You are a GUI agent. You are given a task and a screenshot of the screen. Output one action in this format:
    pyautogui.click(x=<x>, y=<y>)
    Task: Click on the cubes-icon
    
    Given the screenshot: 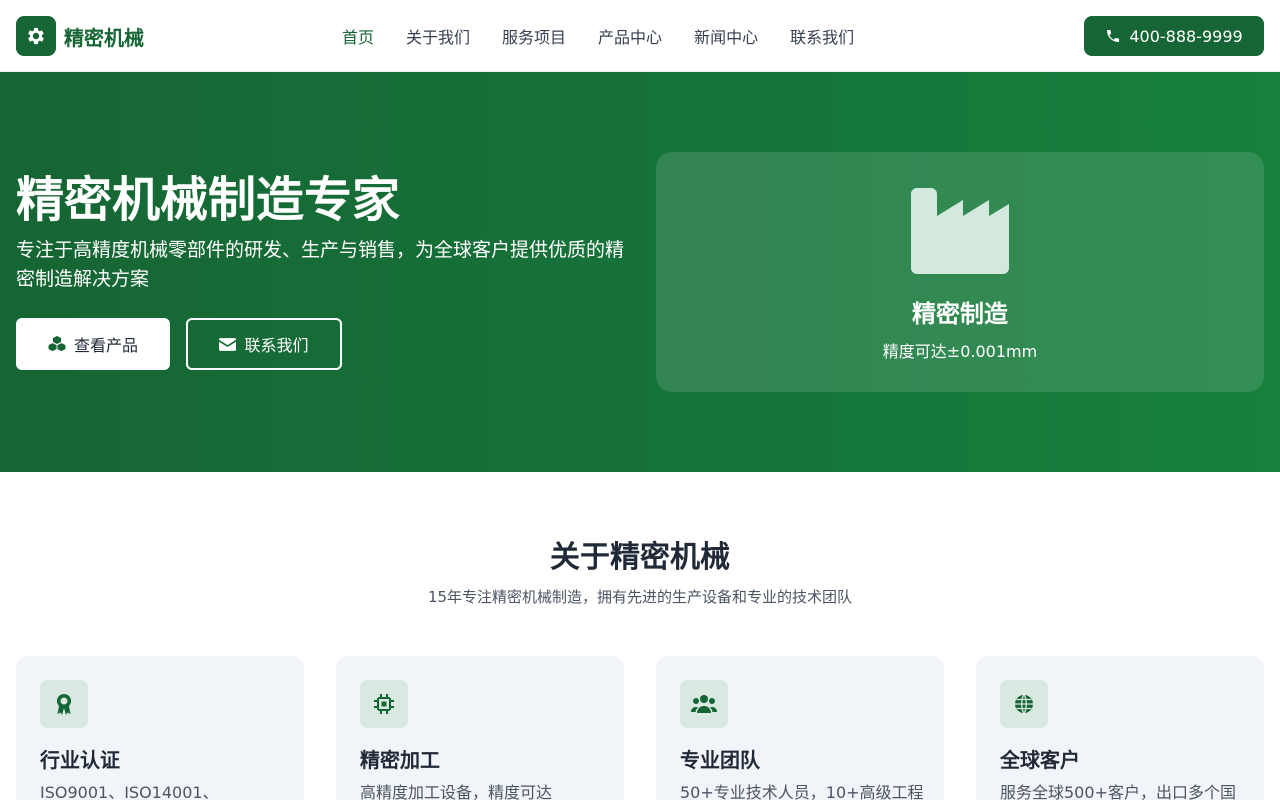 What is the action you would take?
    pyautogui.click(x=57, y=344)
    